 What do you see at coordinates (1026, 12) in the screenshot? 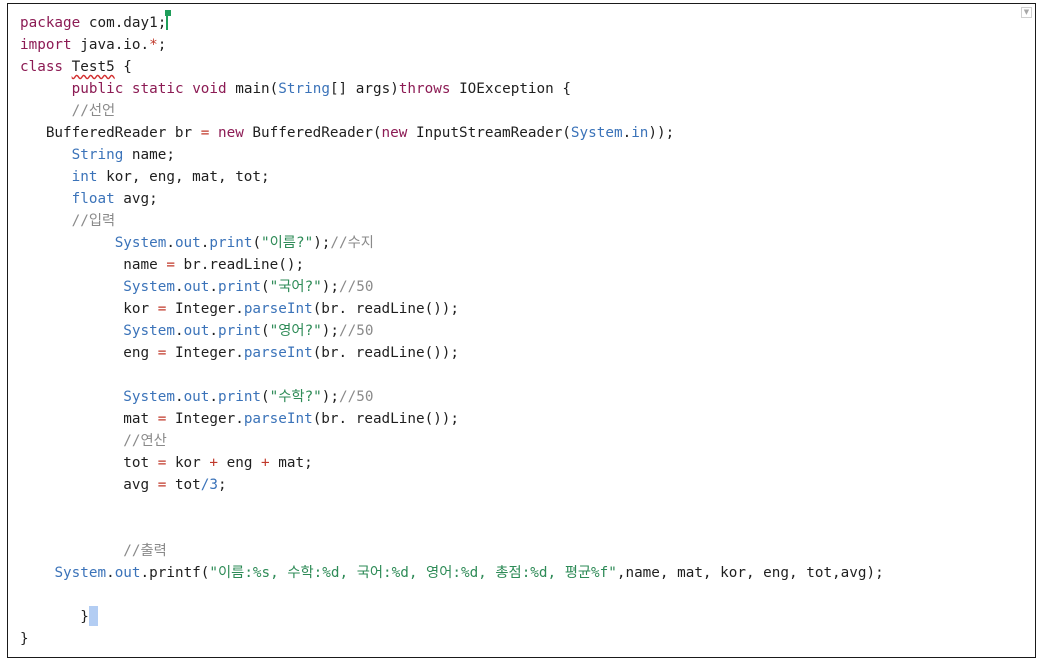
I see `scroll-down-arrow-icon: ▼` at bounding box center [1026, 12].